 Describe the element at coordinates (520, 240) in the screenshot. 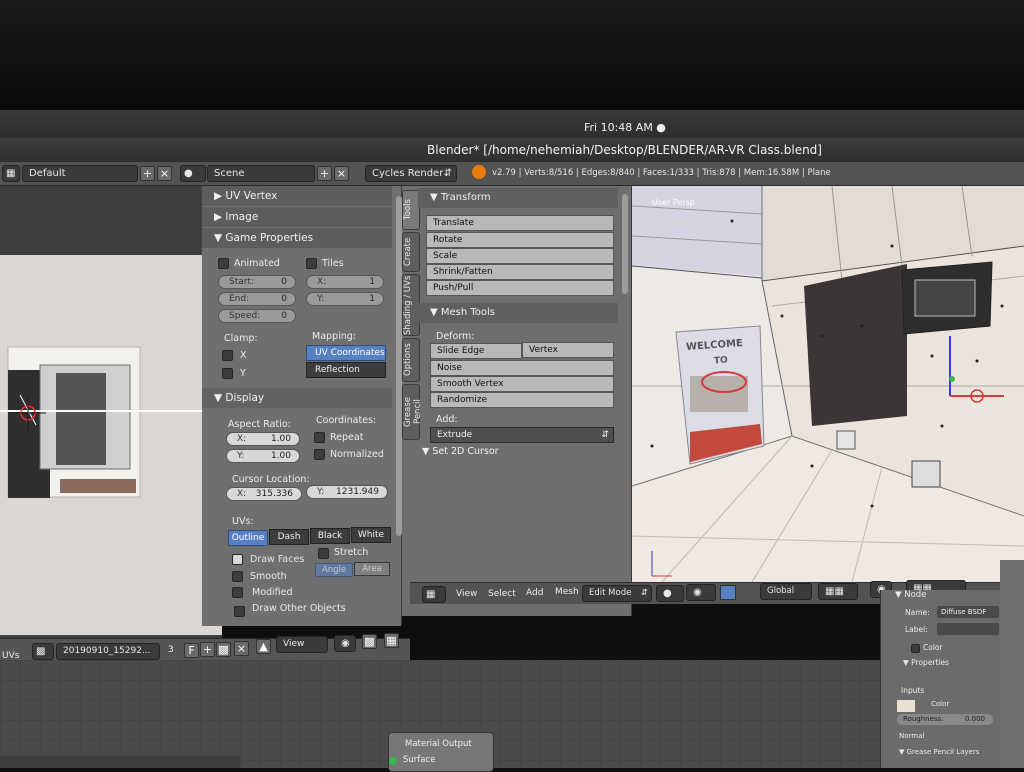

I see `rotate-button: Rotate` at that location.